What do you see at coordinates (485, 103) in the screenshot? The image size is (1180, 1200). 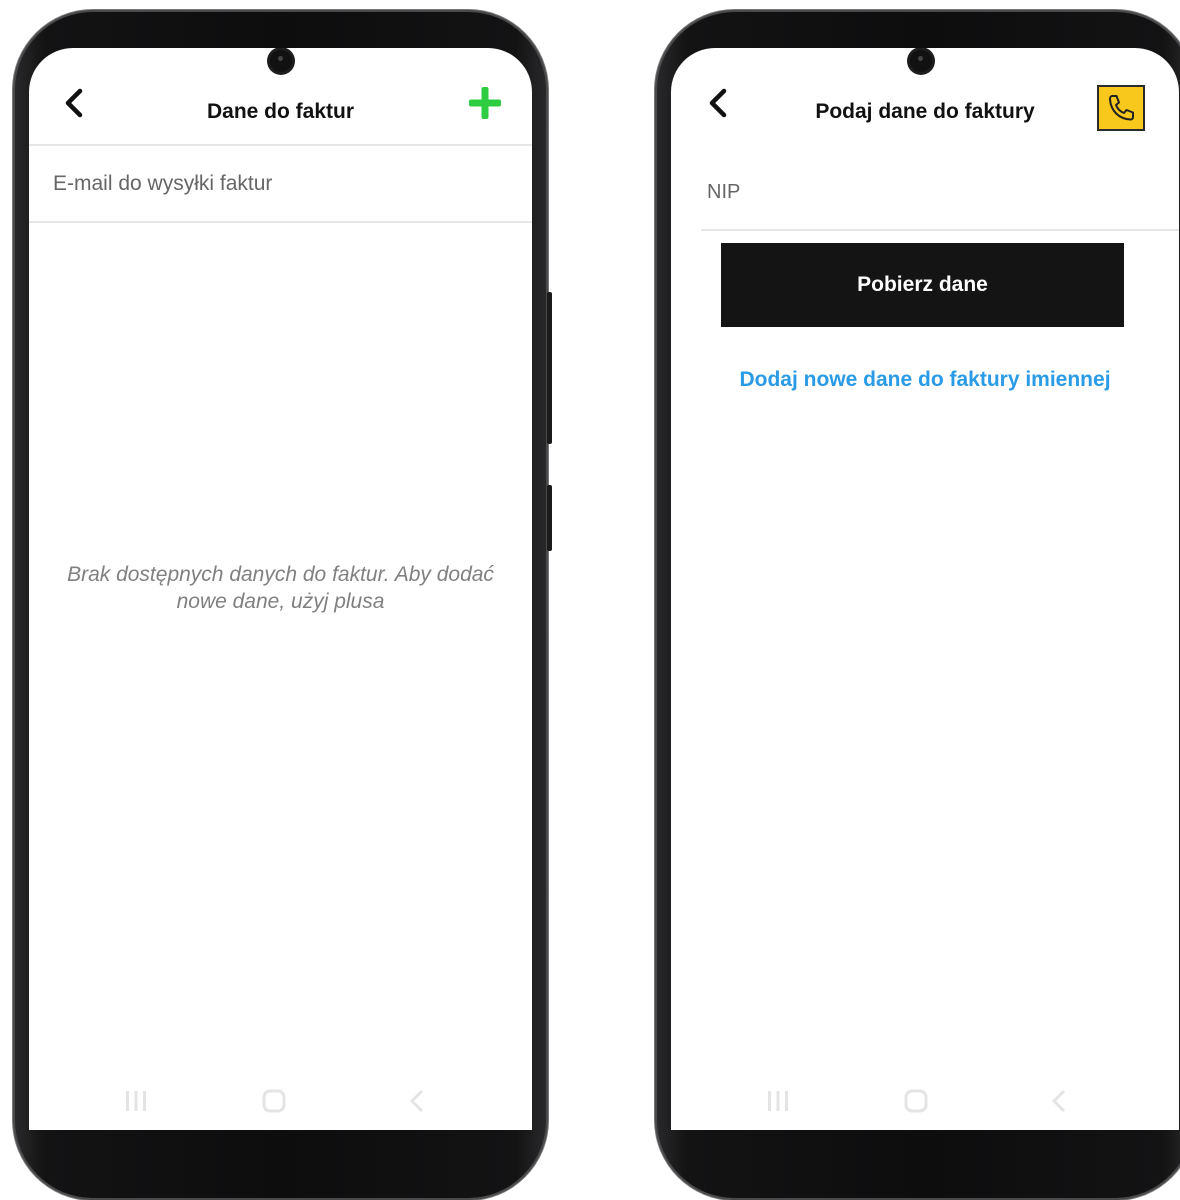 I see `plus-icon` at bounding box center [485, 103].